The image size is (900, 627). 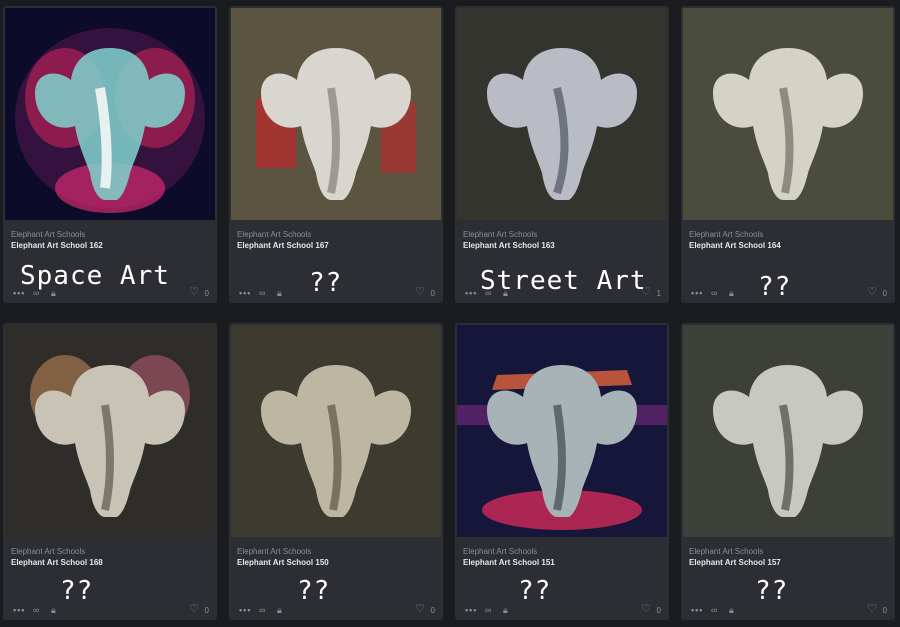 What do you see at coordinates (336, 563) in the screenshot?
I see `item-title: Elephant Art School 150` at bounding box center [336, 563].